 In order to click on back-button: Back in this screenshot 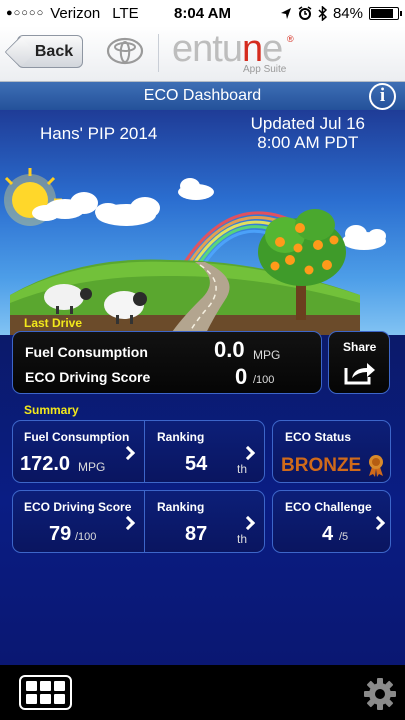, I will do `click(50, 51)`.